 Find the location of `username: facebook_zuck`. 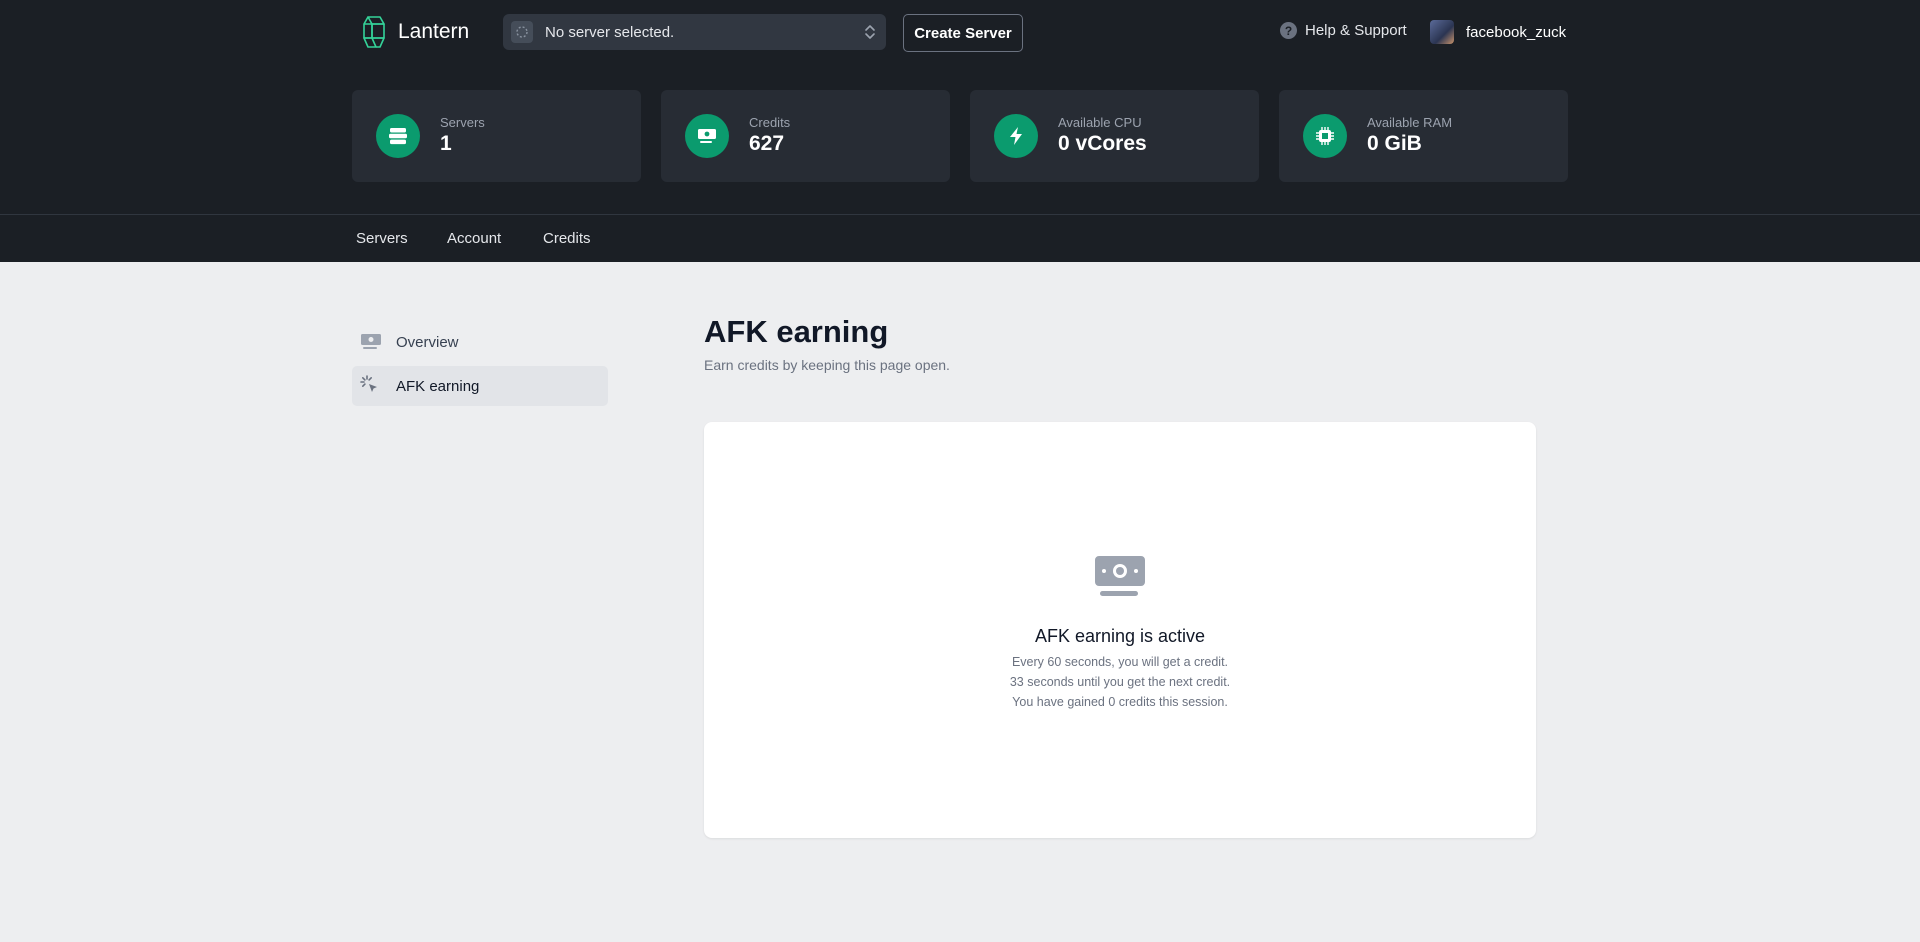

username: facebook_zuck is located at coordinates (1516, 32).